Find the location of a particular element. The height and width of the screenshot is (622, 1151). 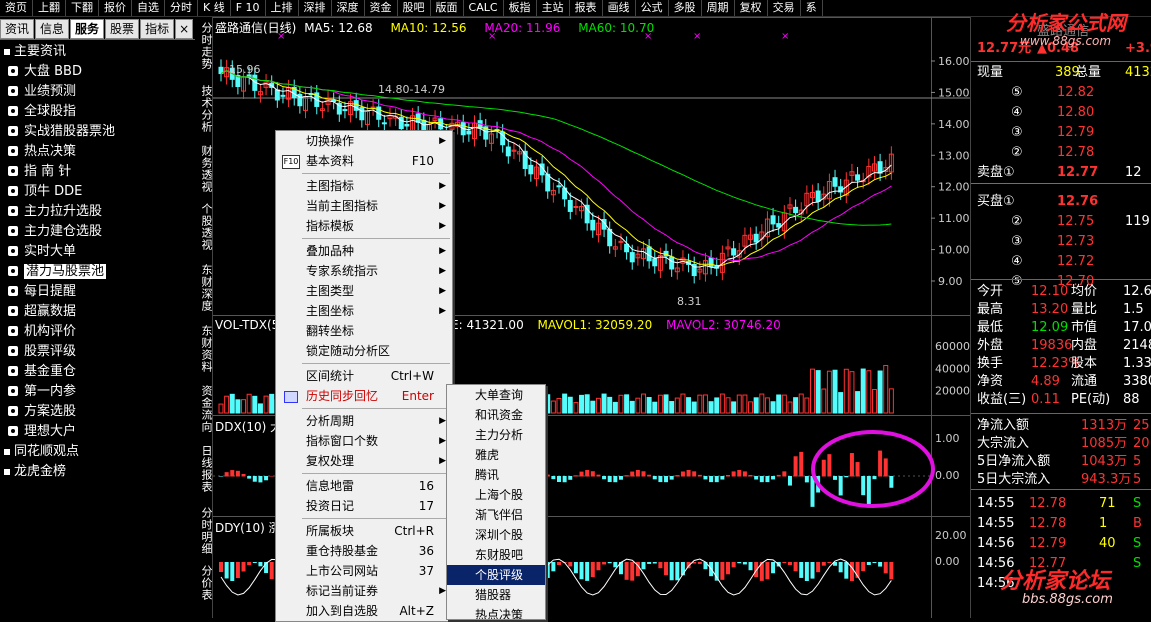

menu-item: 上市公司网站 37 is located at coordinates (364, 571).